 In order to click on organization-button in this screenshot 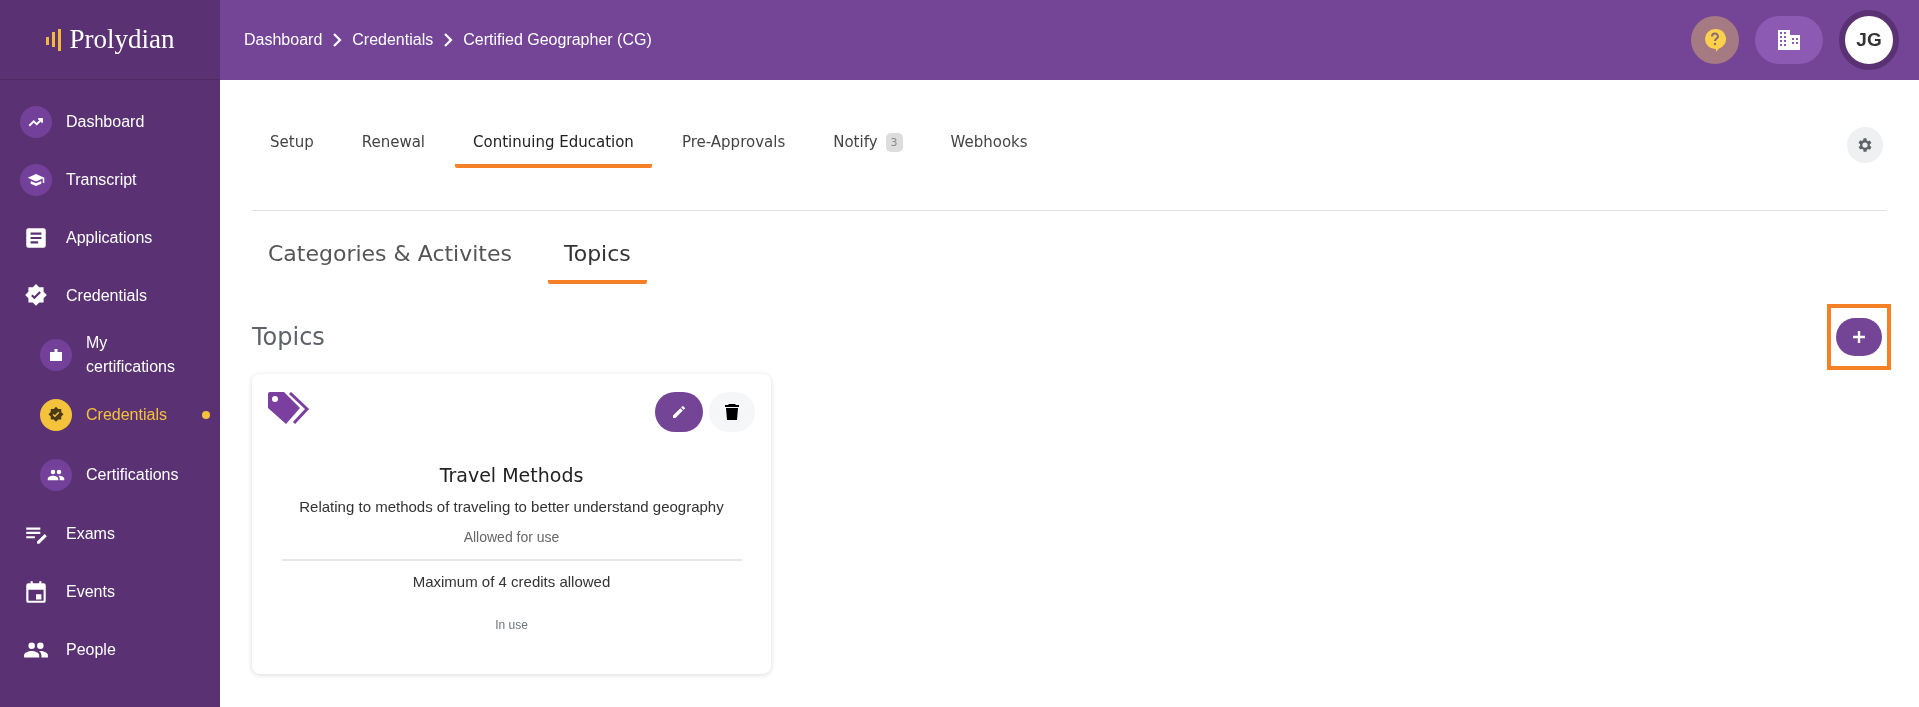, I will do `click(1789, 40)`.